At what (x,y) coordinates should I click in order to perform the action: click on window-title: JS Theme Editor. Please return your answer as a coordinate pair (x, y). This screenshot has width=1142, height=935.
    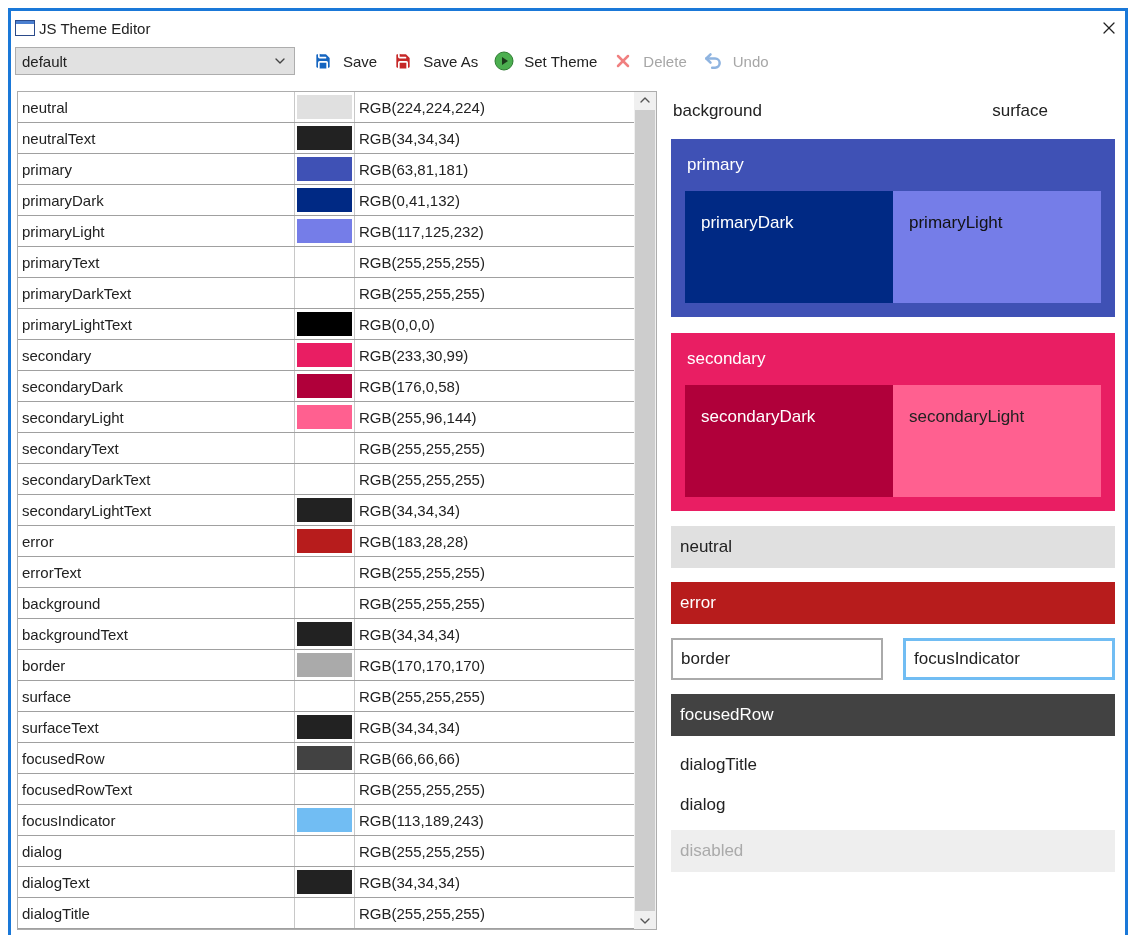
    Looking at the image, I should click on (95, 28).